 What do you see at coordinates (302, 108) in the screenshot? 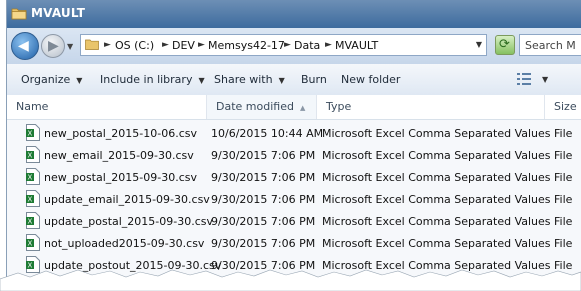
I see `sort-indicator-icon: ▲` at bounding box center [302, 108].